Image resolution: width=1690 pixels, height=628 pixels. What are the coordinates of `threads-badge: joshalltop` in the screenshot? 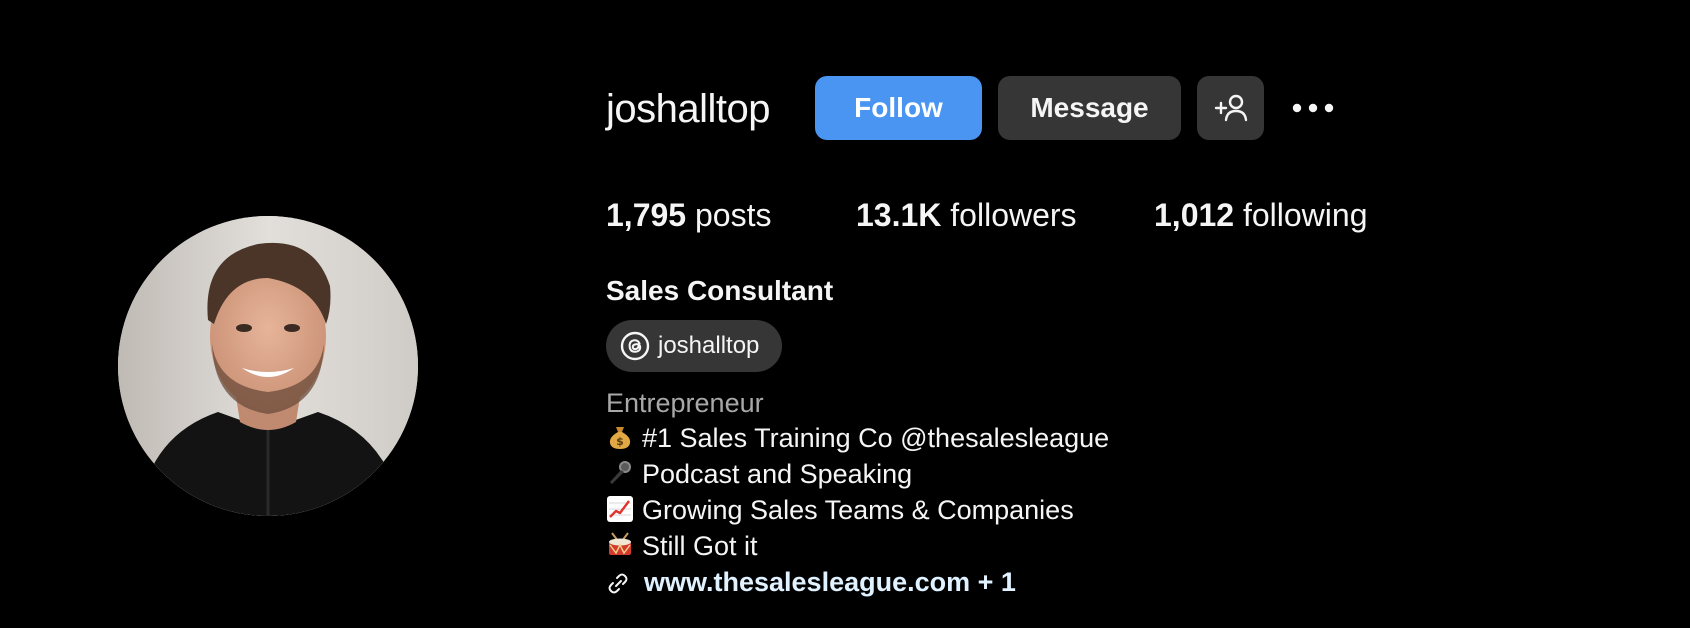 It's located at (694, 346).